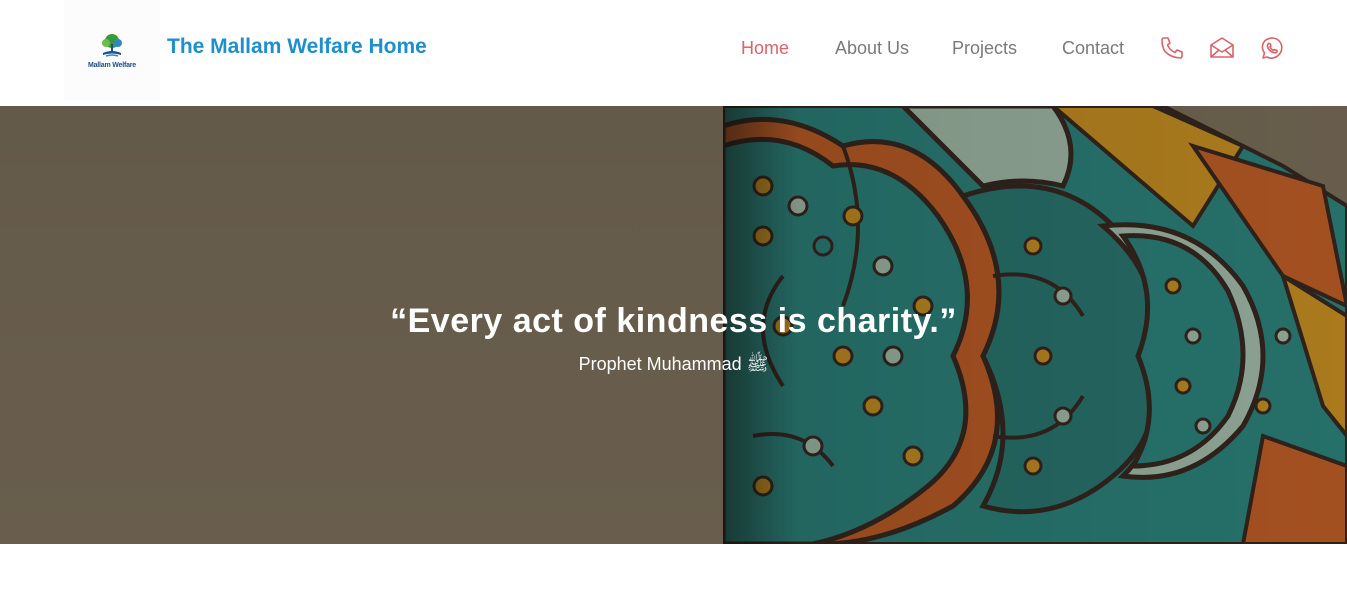 This screenshot has height=615, width=1347. What do you see at coordinates (673, 364) in the screenshot?
I see `quote-author: Prophet Muhammad ﷺ` at bounding box center [673, 364].